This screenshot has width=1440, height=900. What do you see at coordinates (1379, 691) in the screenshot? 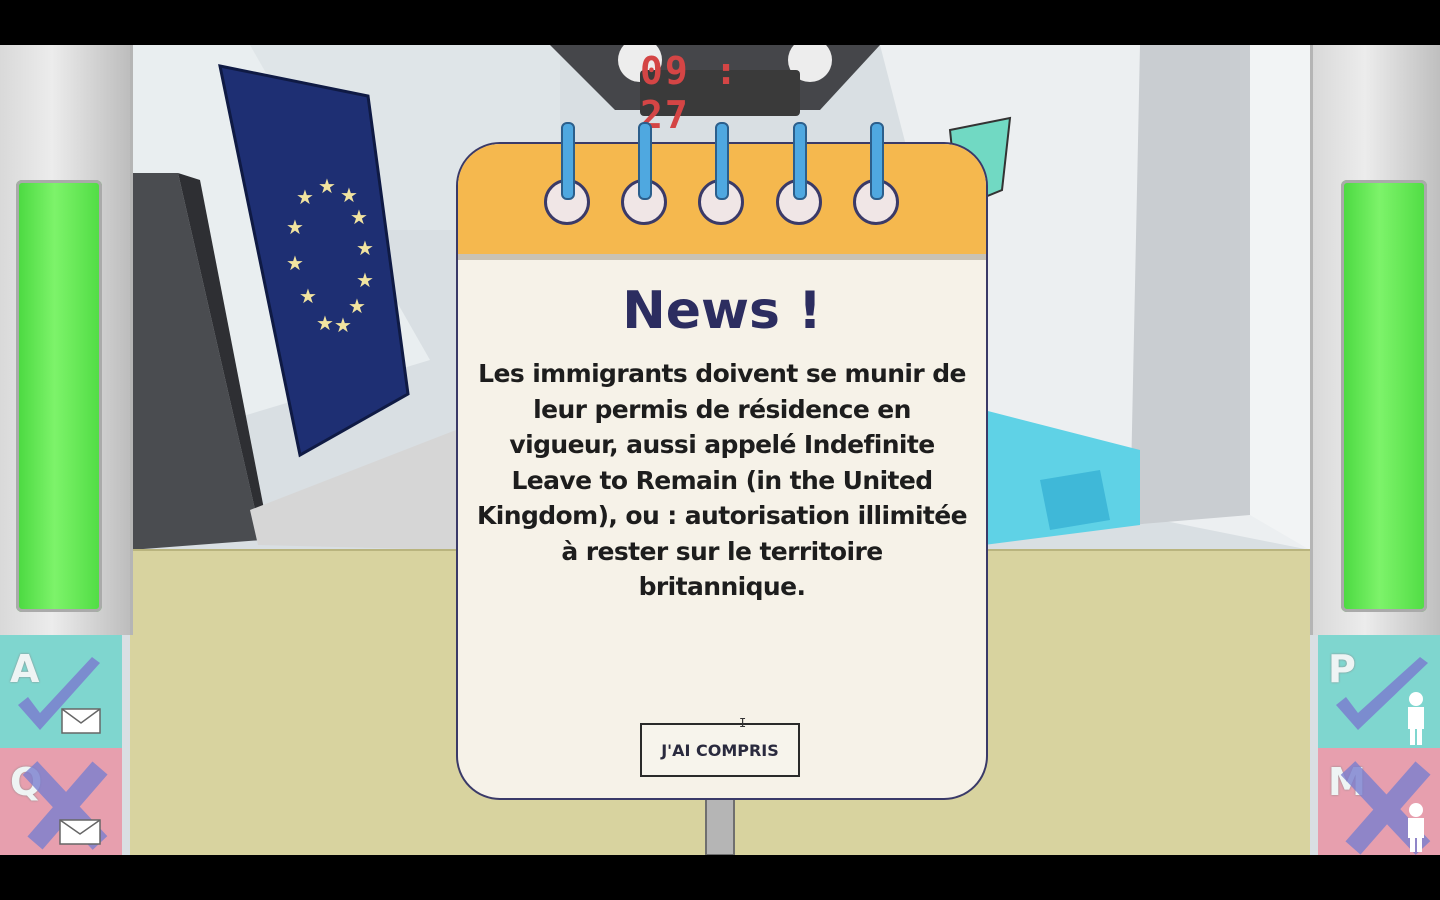
I see `right-approve-key: P` at bounding box center [1379, 691].